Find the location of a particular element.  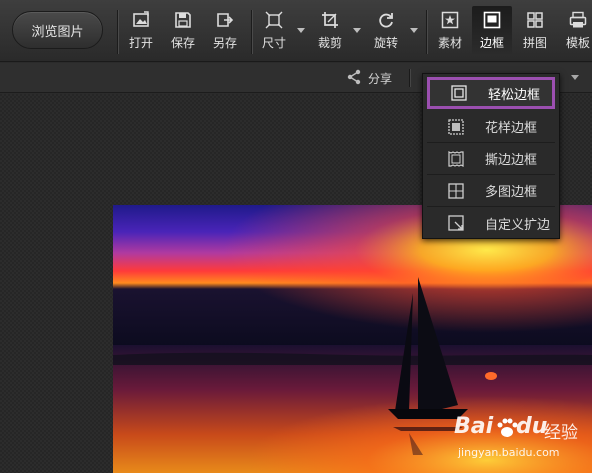

browse-images-button: 浏览图片 is located at coordinates (57, 30).